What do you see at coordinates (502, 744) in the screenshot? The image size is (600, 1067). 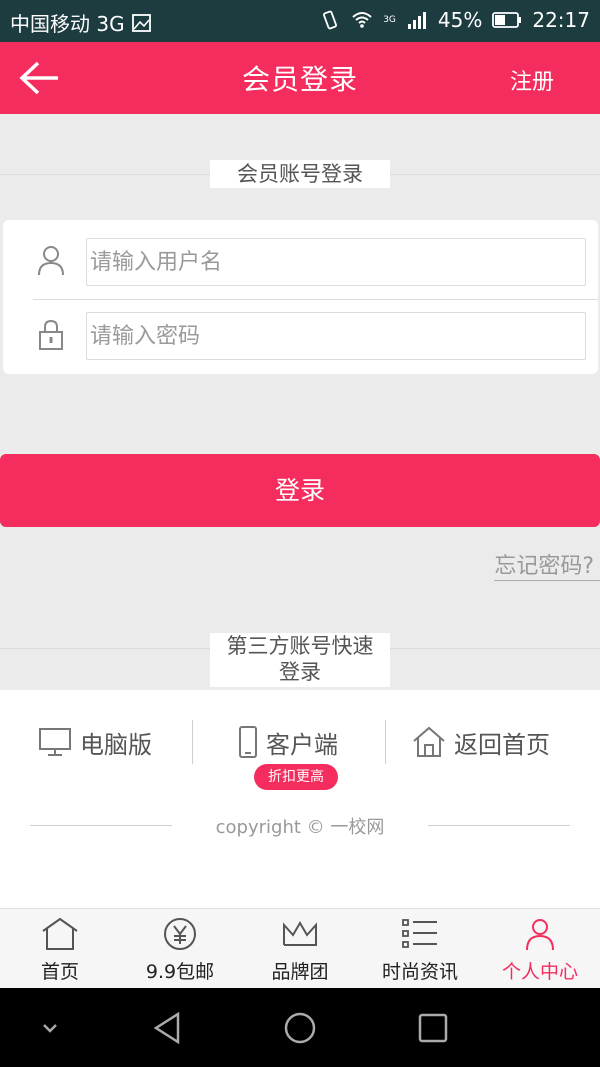 I see `back-home-label: 返回首页` at bounding box center [502, 744].